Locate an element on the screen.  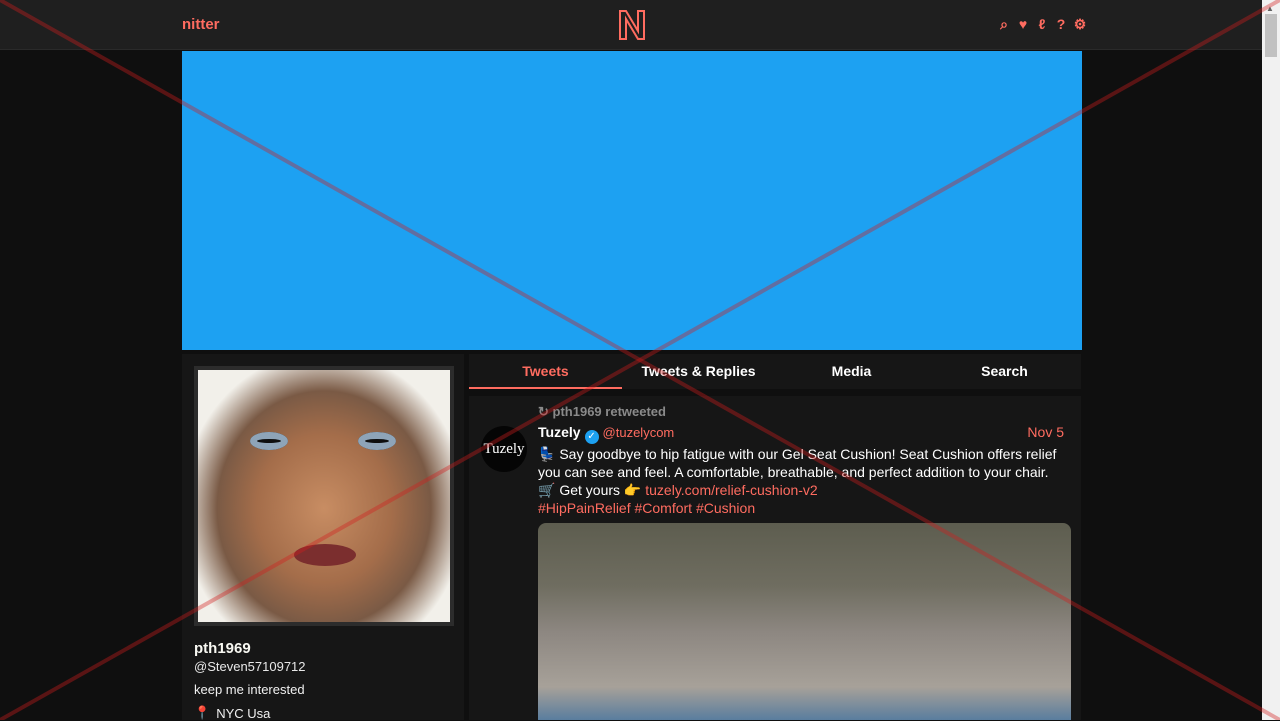
vertical-scrollbar is located at coordinates (1271, 360).